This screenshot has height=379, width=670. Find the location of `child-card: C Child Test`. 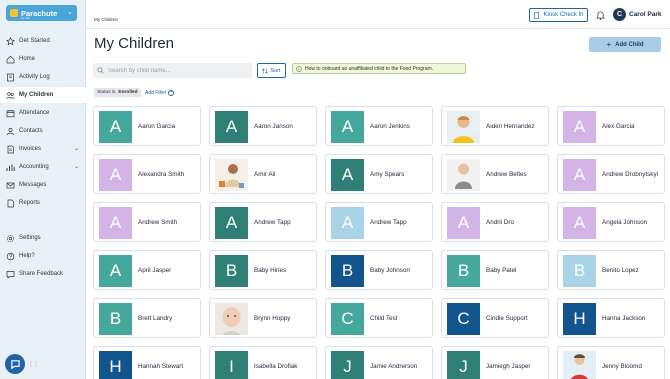

child-card: C Child Test is located at coordinates (379, 318).